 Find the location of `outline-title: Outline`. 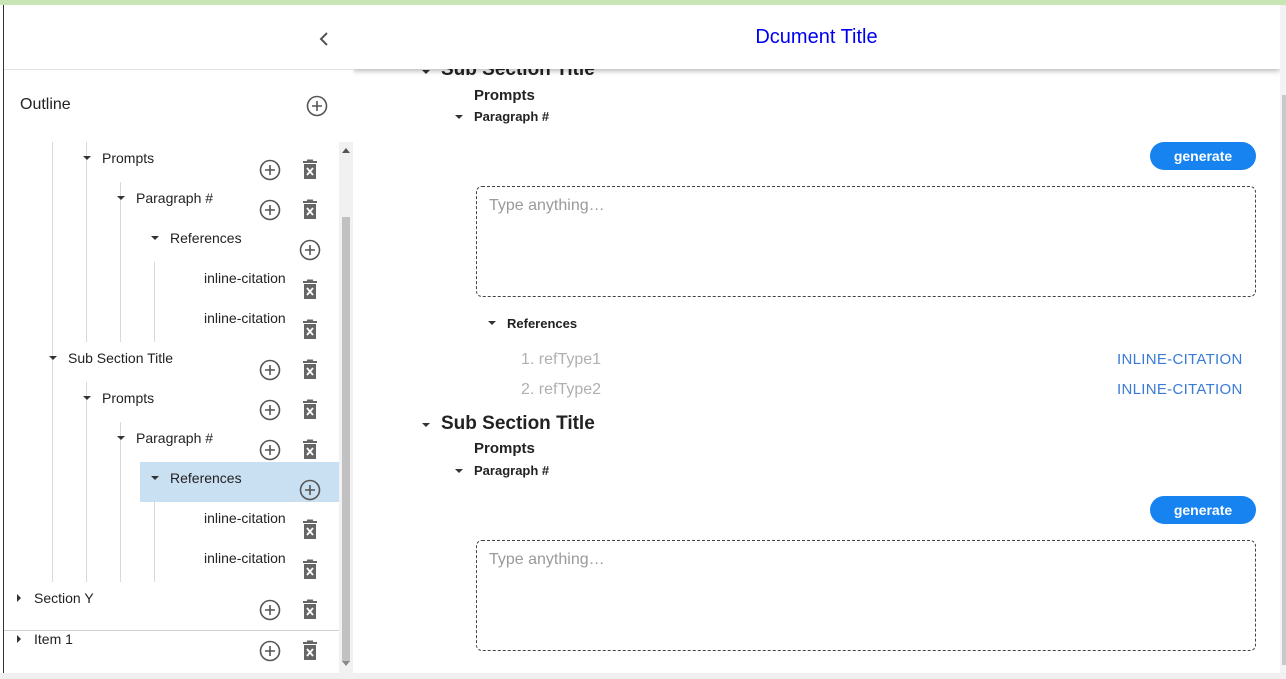

outline-title: Outline is located at coordinates (45, 104).